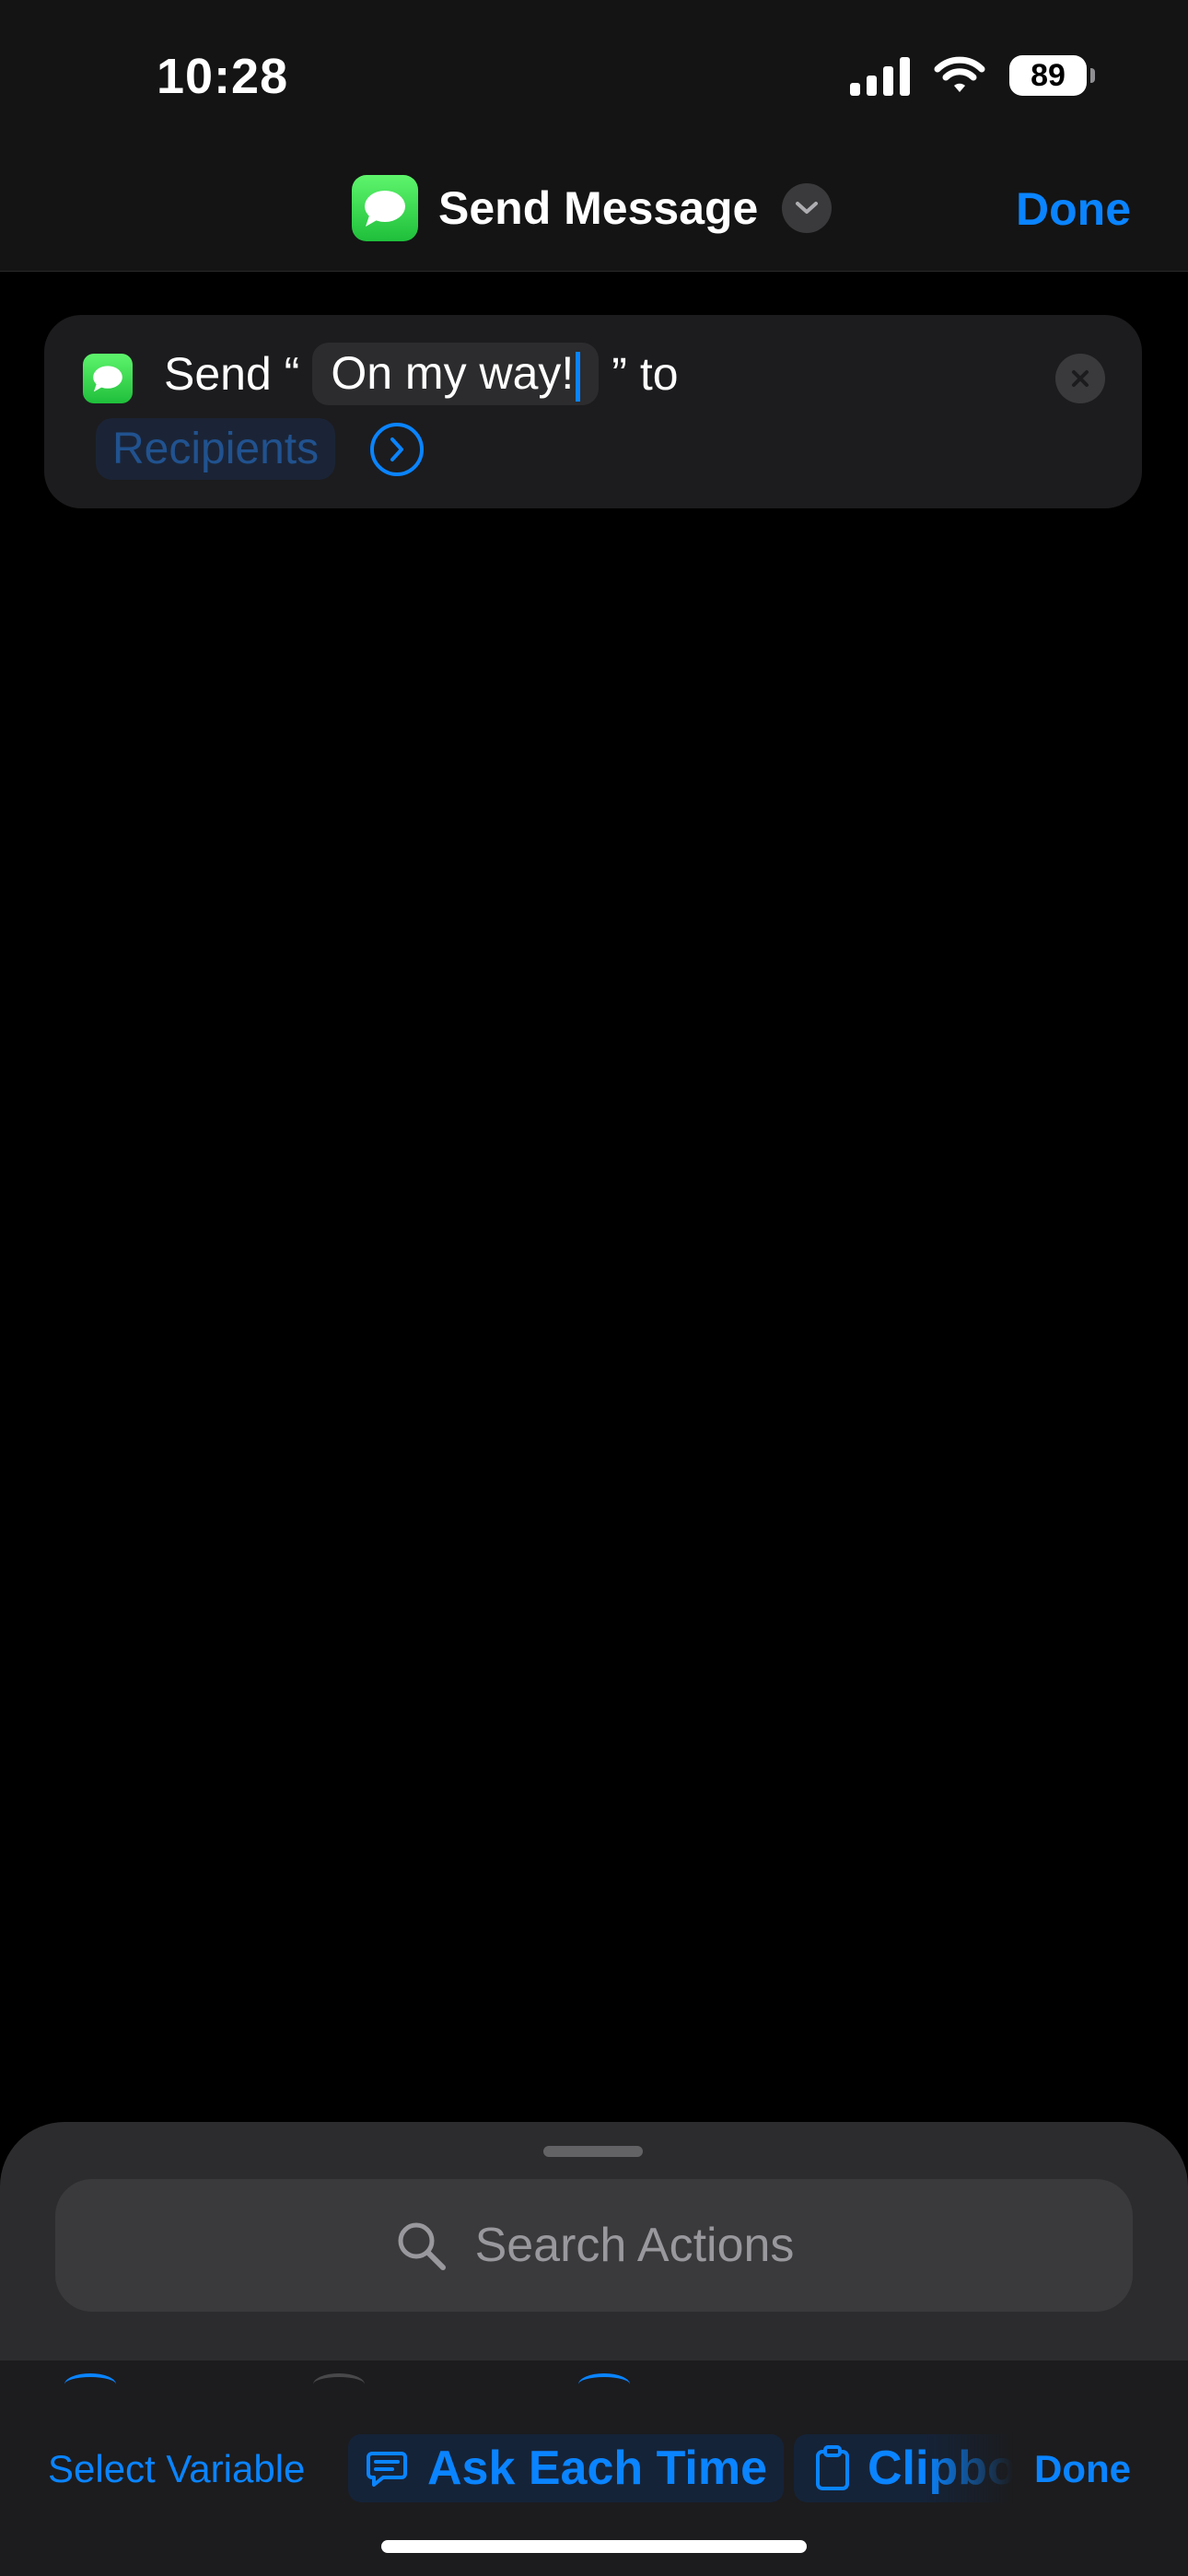 Image resolution: width=1188 pixels, height=2576 pixels. Describe the element at coordinates (594, 2547) in the screenshot. I see `home-indicator` at that location.